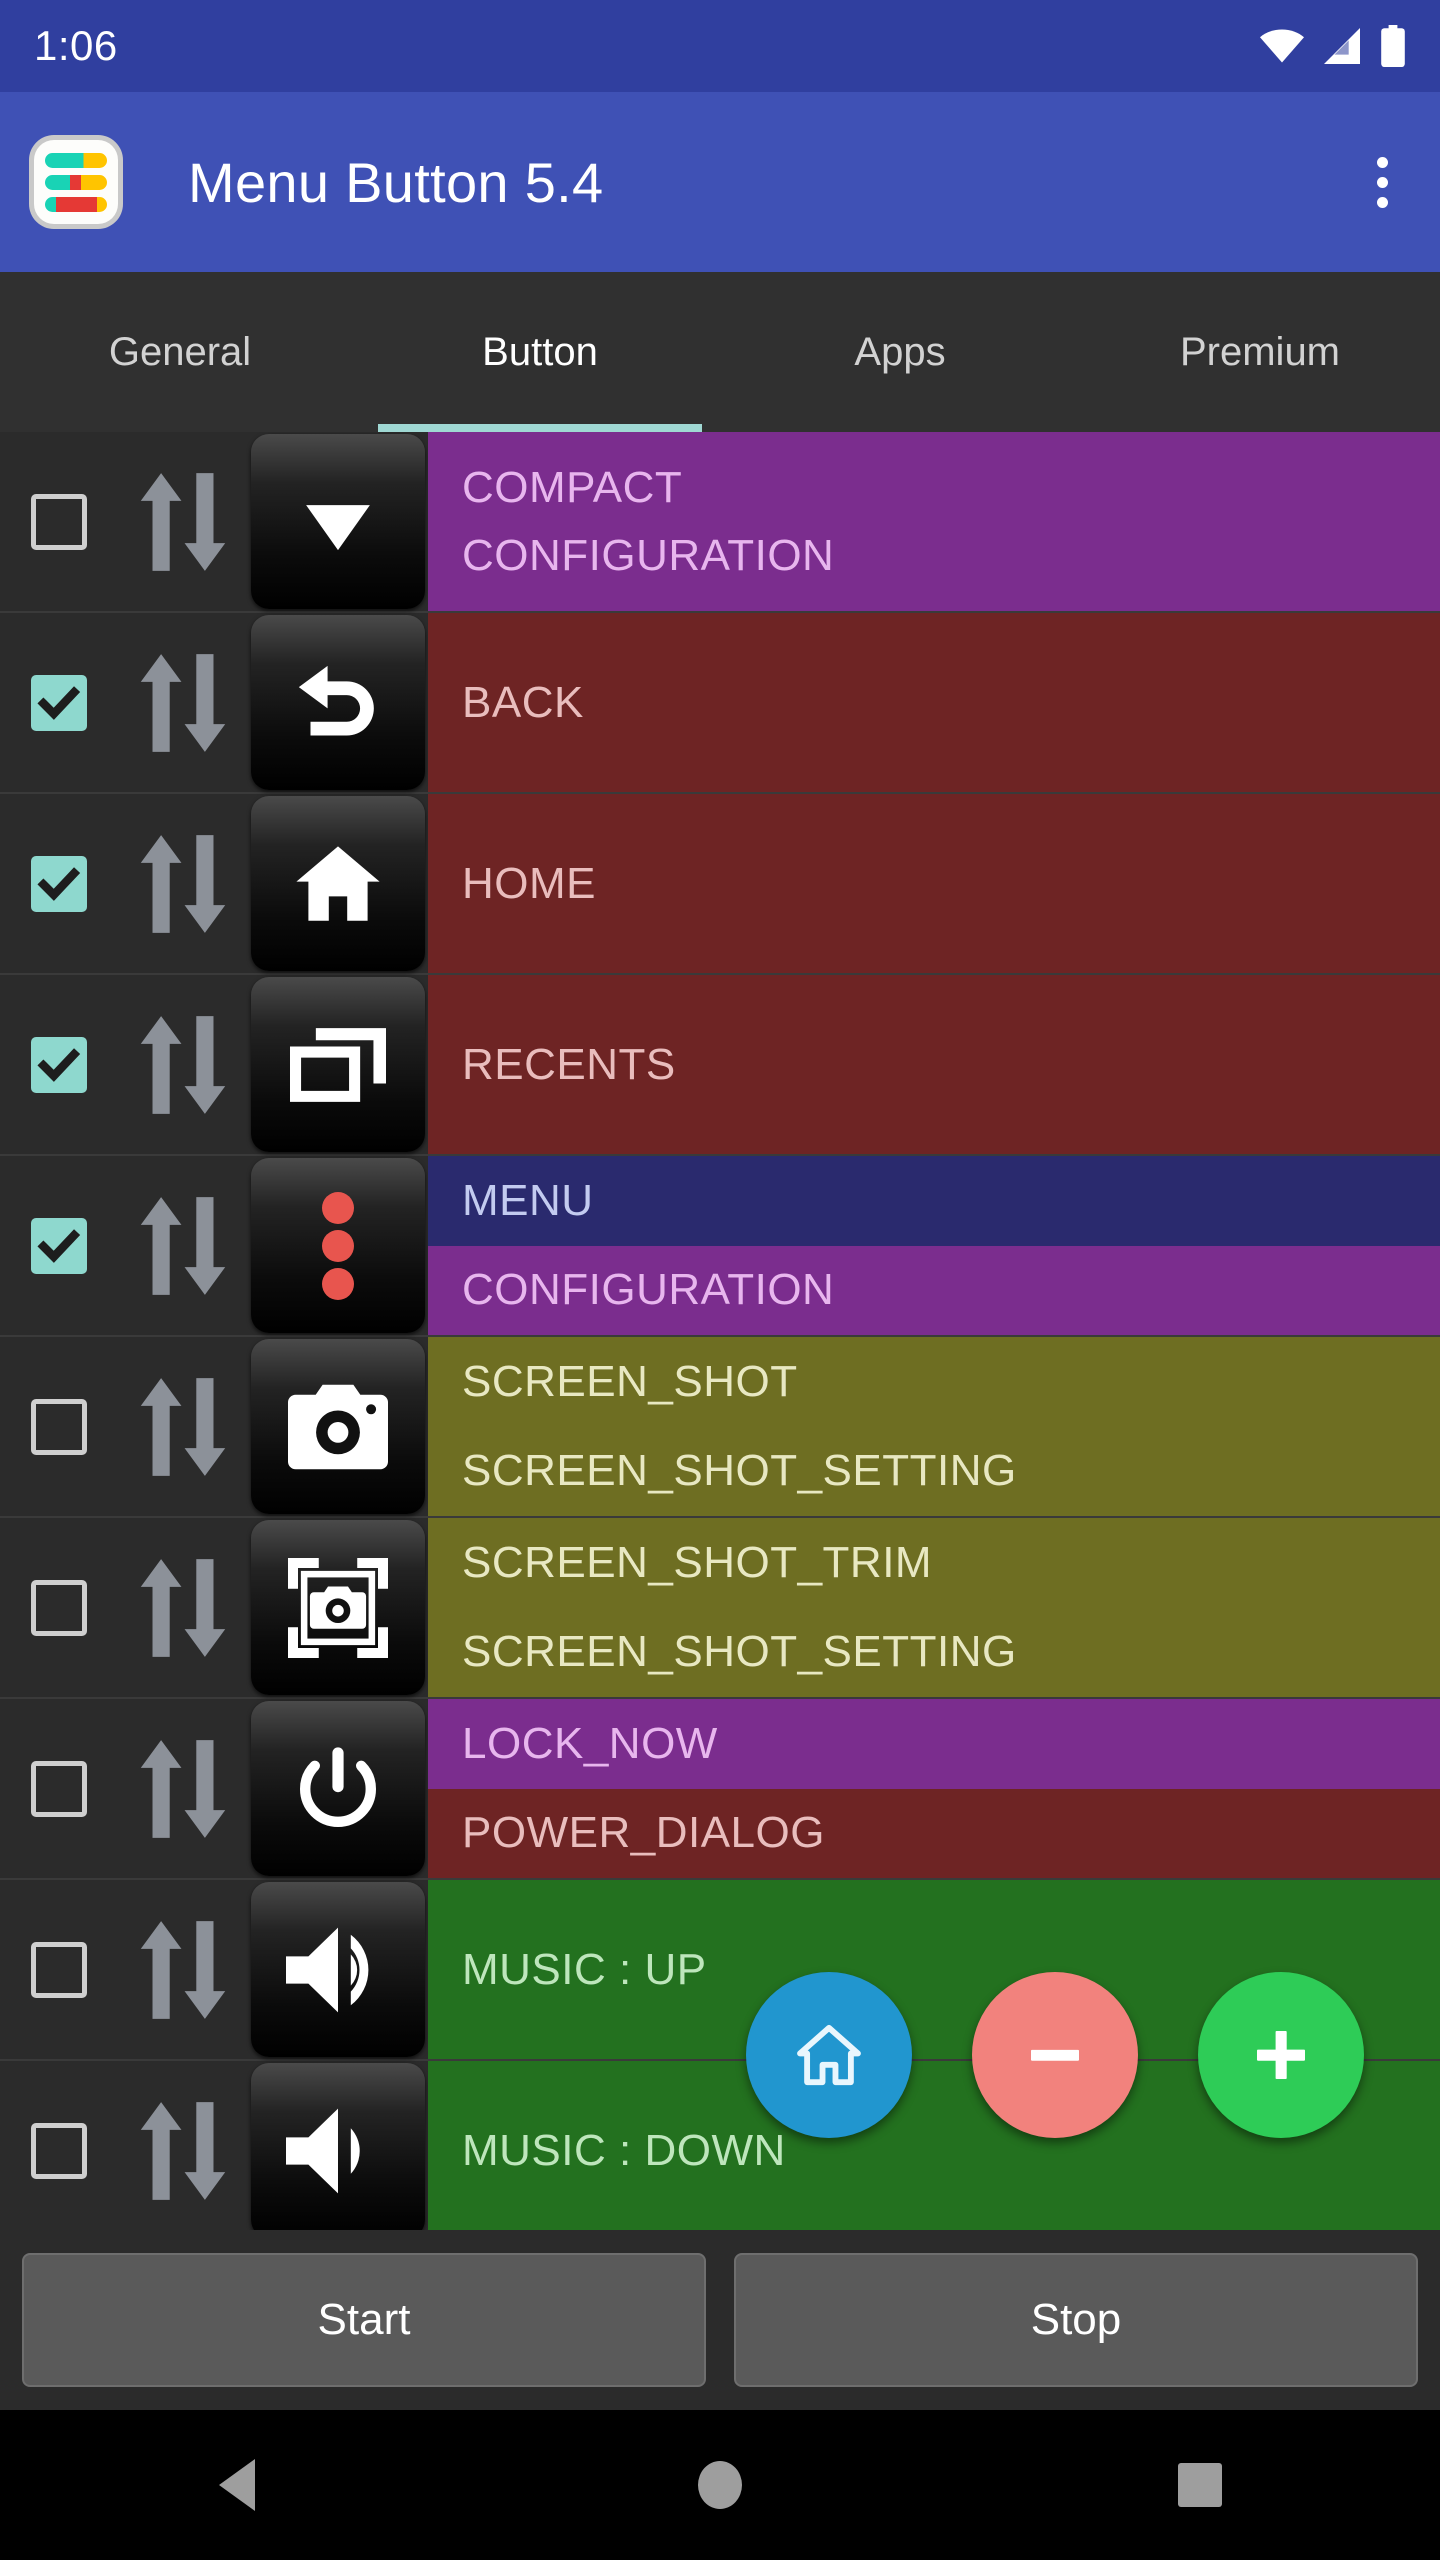 The image size is (1440, 2560). I want to click on fab-minus, so click(1055, 2055).